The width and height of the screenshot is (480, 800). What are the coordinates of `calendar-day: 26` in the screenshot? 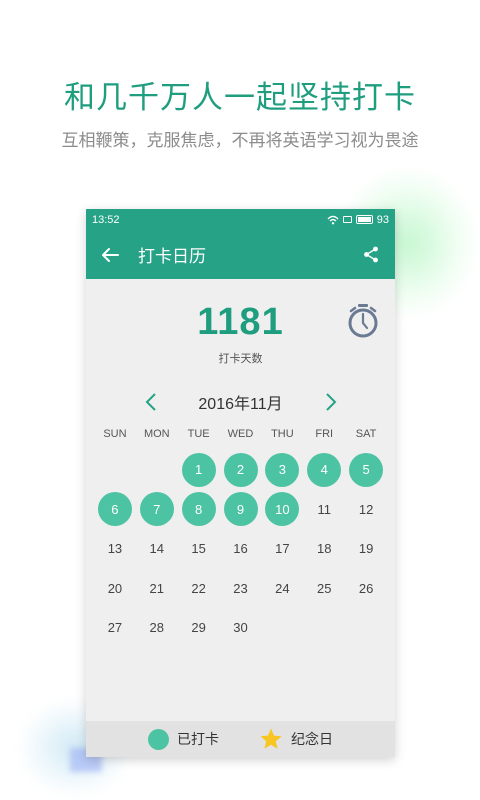 It's located at (366, 588).